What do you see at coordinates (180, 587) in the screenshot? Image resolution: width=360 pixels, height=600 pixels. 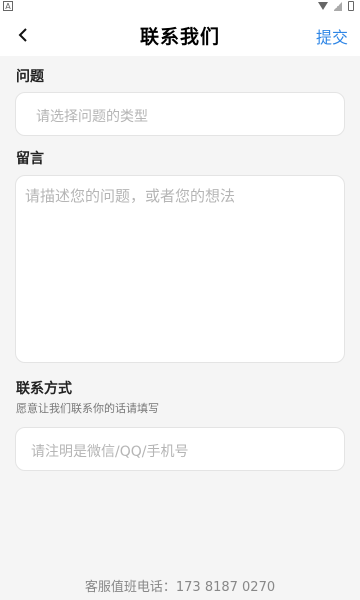 I see `customer-service-phone: 客服值班电话：173 8187 0270` at bounding box center [180, 587].